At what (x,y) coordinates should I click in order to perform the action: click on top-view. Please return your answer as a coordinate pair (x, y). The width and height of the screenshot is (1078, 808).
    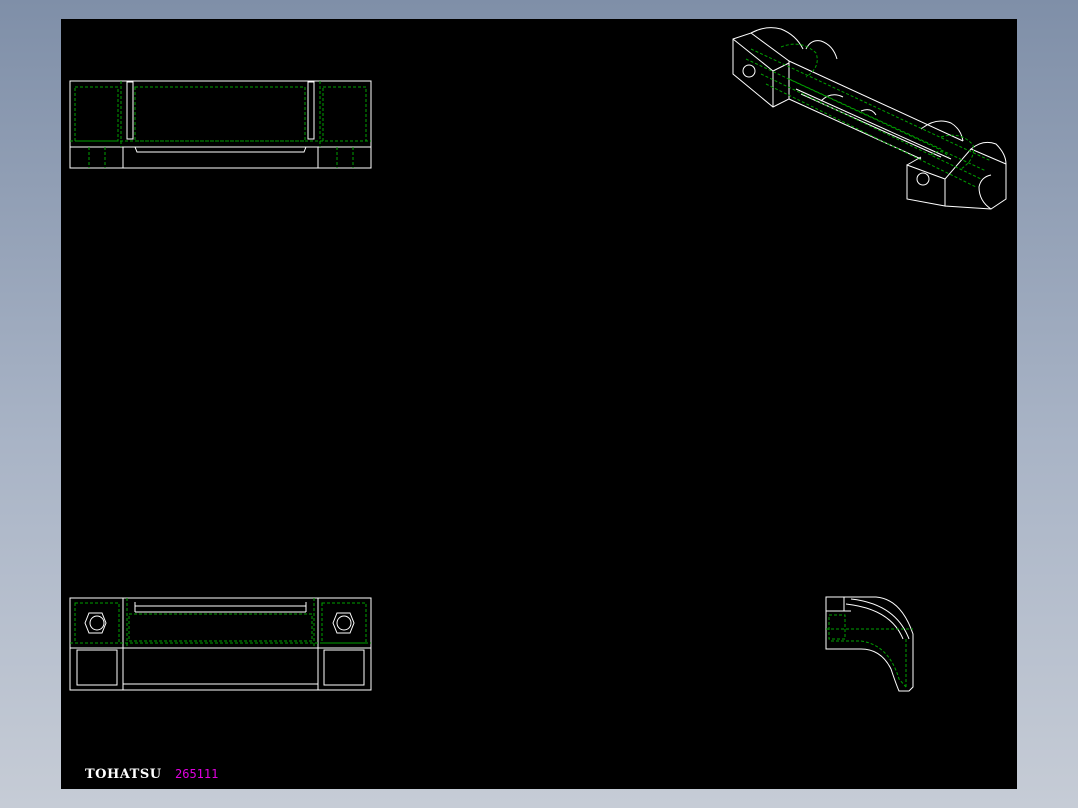
    Looking at the image, I should click on (220, 124).